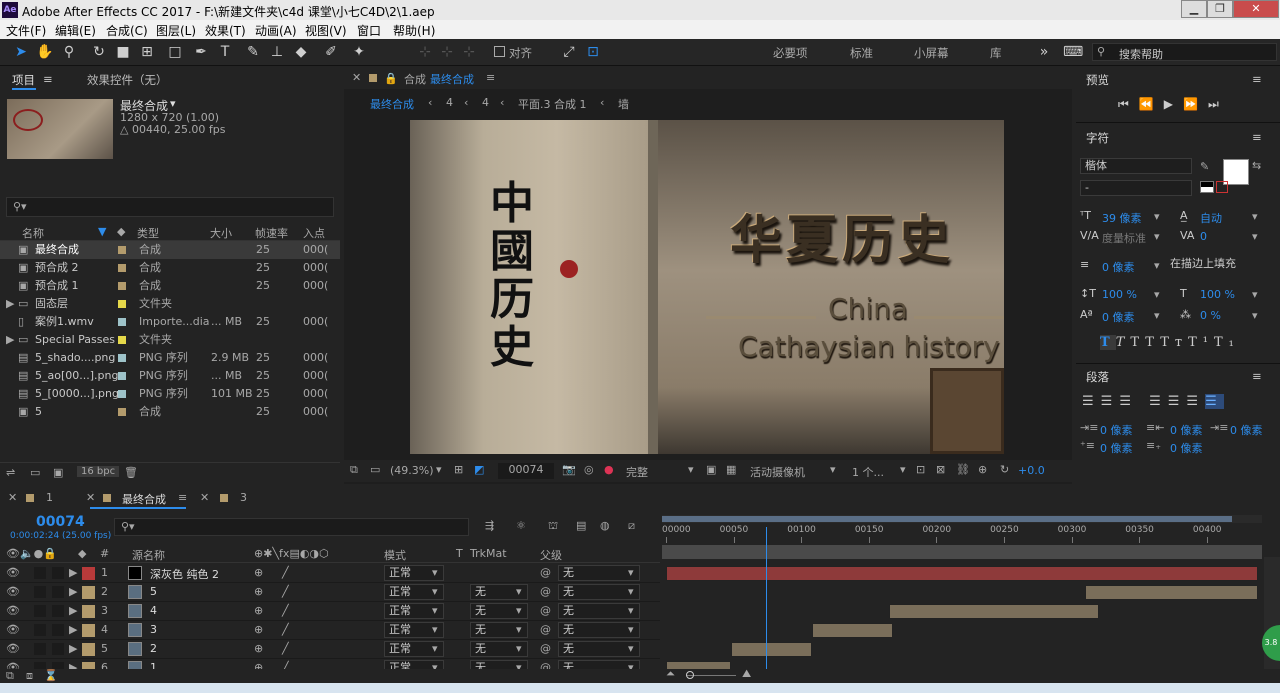 The image size is (1280, 693). Describe the element at coordinates (10, 676) in the screenshot. I see `toggle-switches-icon: ⧉` at that location.